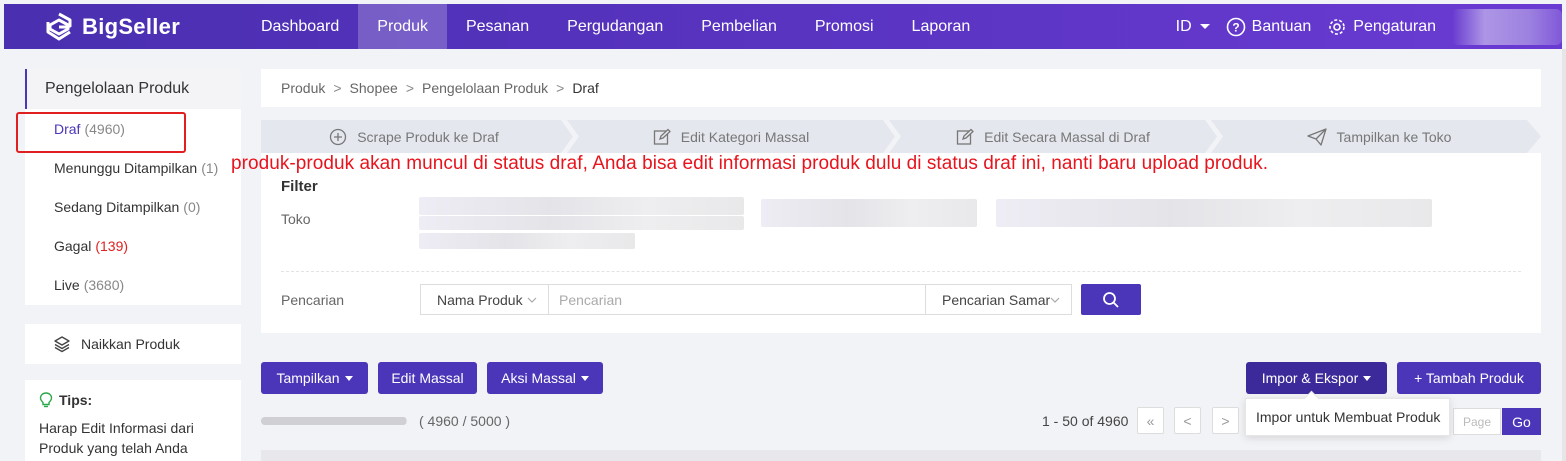  I want to click on step-edit-mass: Edit Secara Massal di Draf, so click(1053, 136).